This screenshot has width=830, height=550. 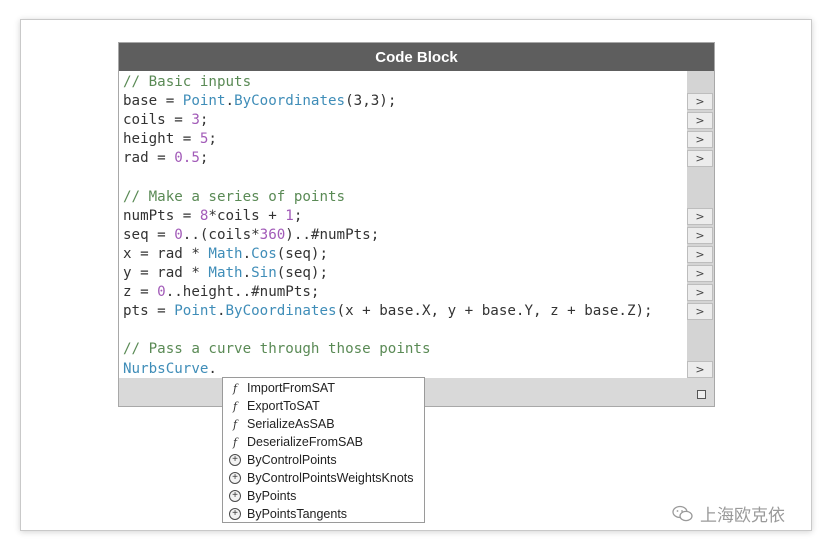 I want to click on code-token: // Pass a curve through those points, so click(x=277, y=349).